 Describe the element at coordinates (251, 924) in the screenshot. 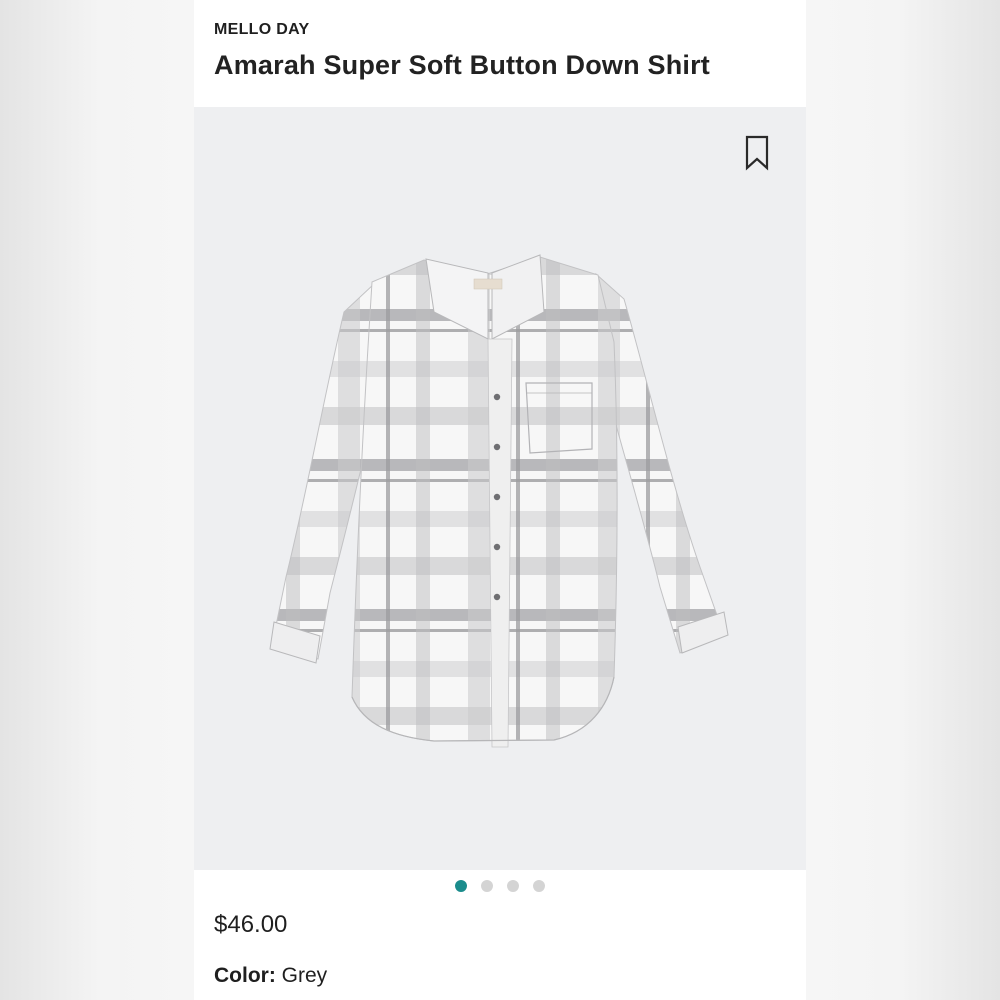

I see `product-price: $46.00` at that location.